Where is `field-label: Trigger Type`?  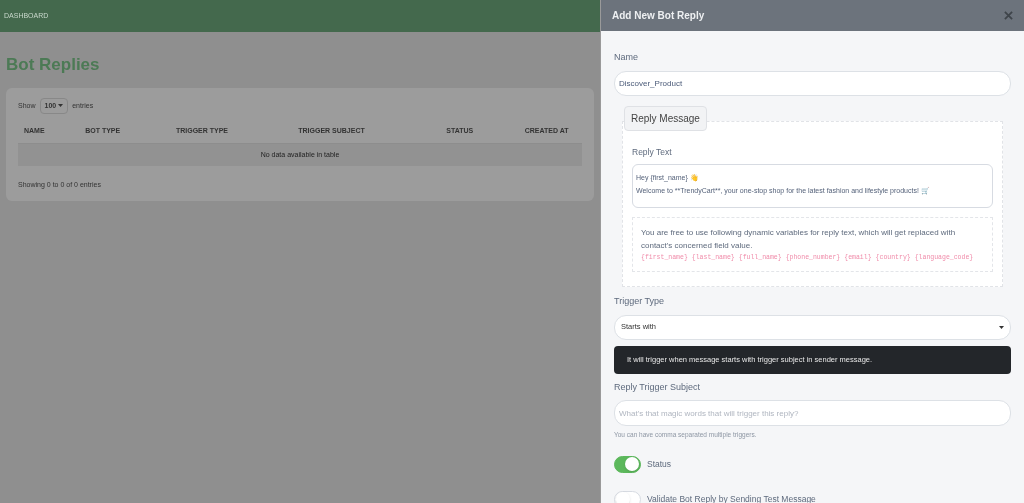 field-label: Trigger Type is located at coordinates (640, 301).